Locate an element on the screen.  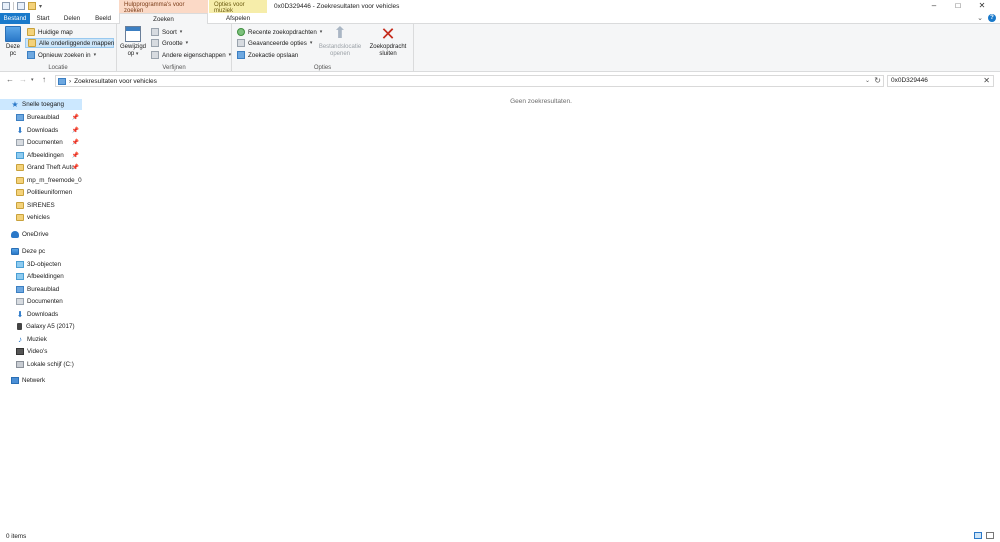
sidebar-item-freemode: mp_m_freemode_01 is located at coordinates (41, 180).